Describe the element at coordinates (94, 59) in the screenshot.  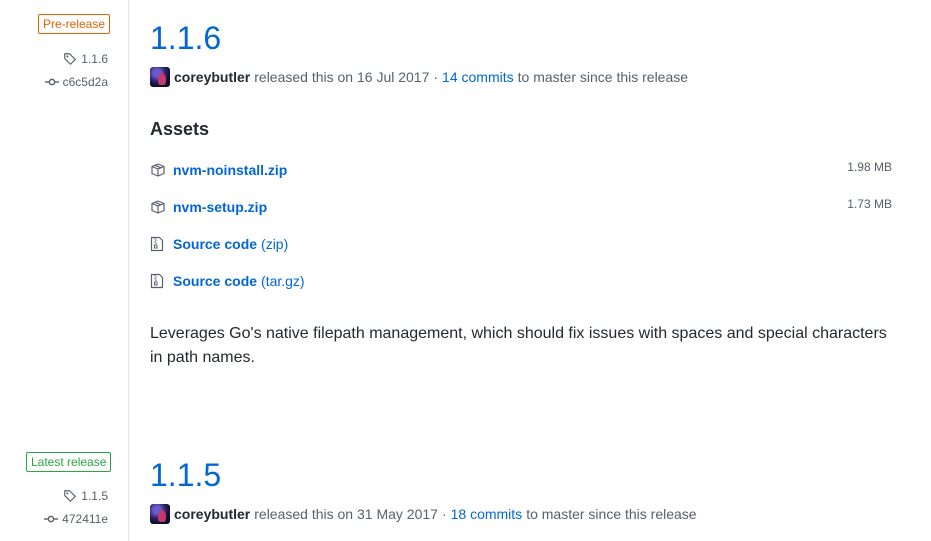
I see `tag-name: 1.1.6` at that location.